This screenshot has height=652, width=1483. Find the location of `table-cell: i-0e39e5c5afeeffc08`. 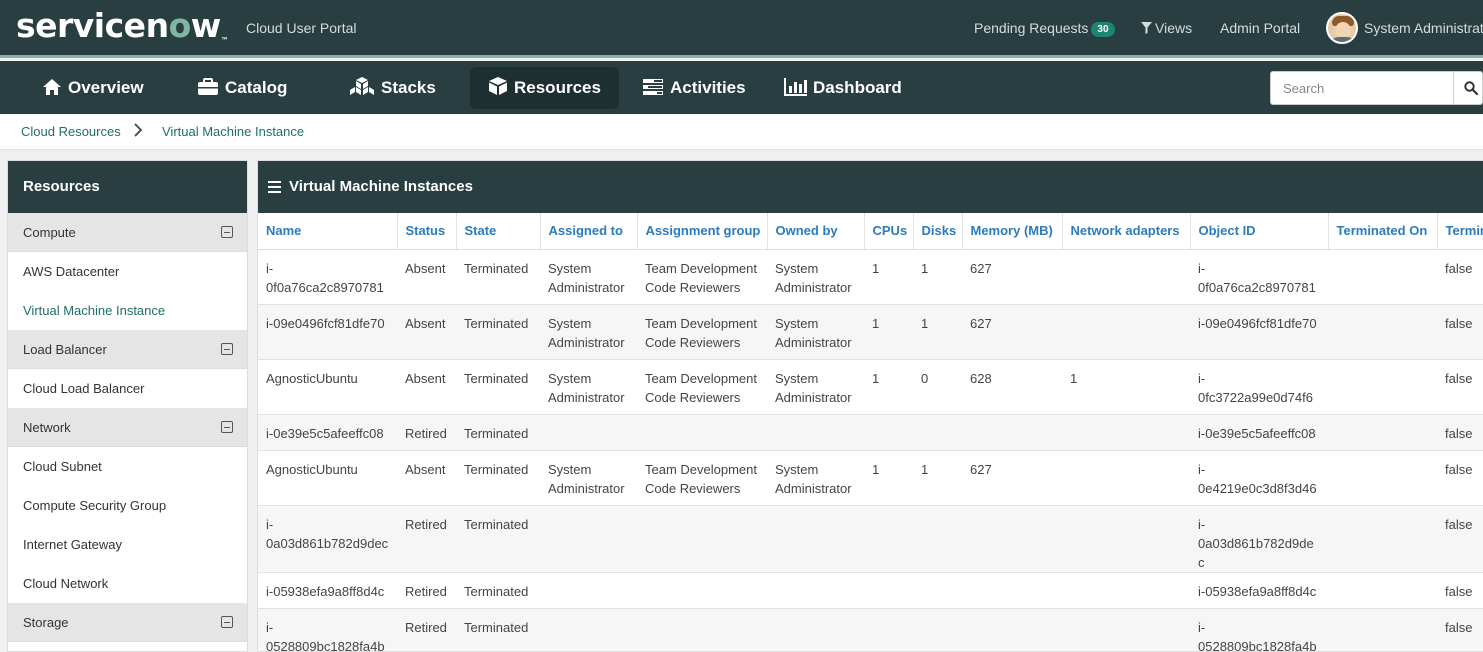

table-cell: i-0e39e5c5afeeffc08 is located at coordinates (327, 432).